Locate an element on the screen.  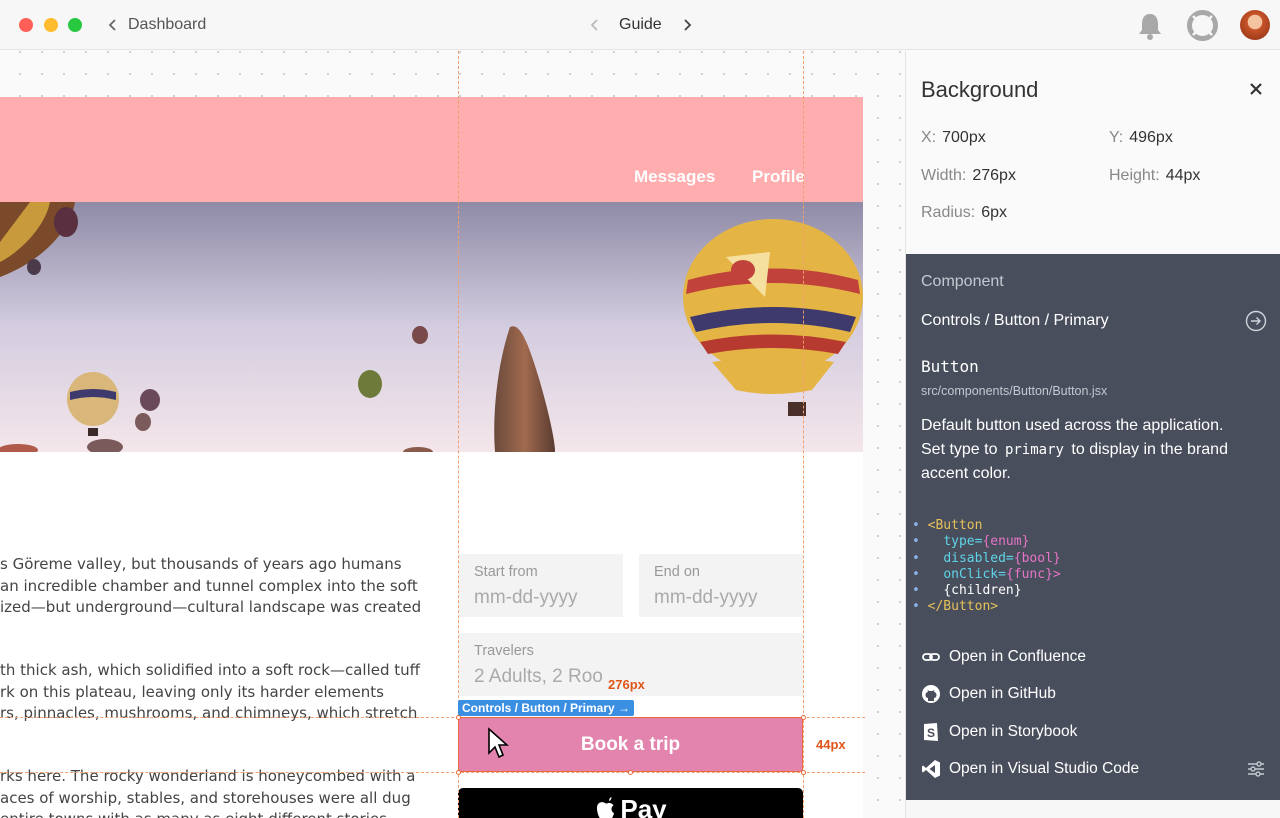
window-title: Guide is located at coordinates (640, 24).